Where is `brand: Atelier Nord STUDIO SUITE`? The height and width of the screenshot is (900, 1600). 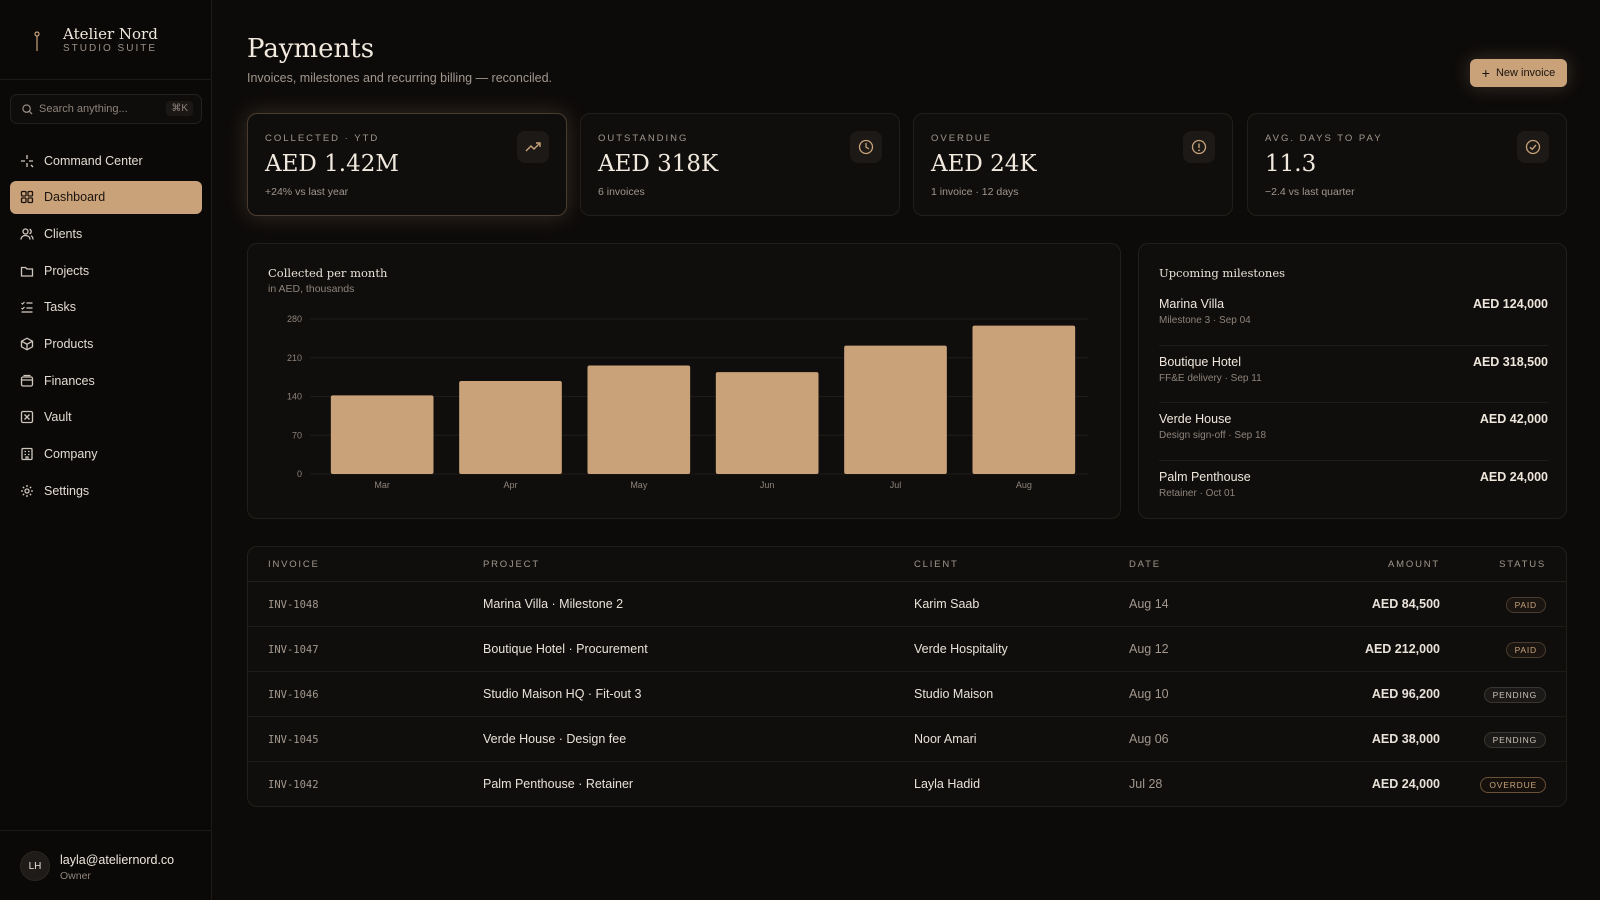 brand: Atelier Nord STUDIO SUITE is located at coordinates (106, 40).